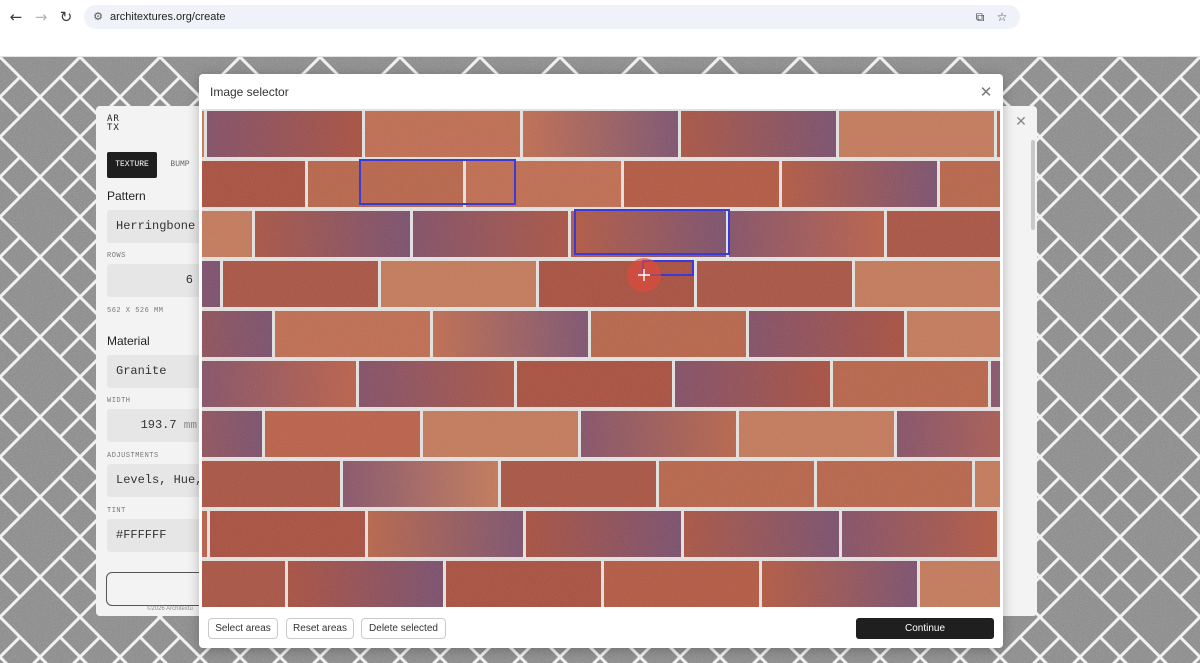  What do you see at coordinates (41, 17) in the screenshot?
I see `forward-arrow-icon: →` at bounding box center [41, 17].